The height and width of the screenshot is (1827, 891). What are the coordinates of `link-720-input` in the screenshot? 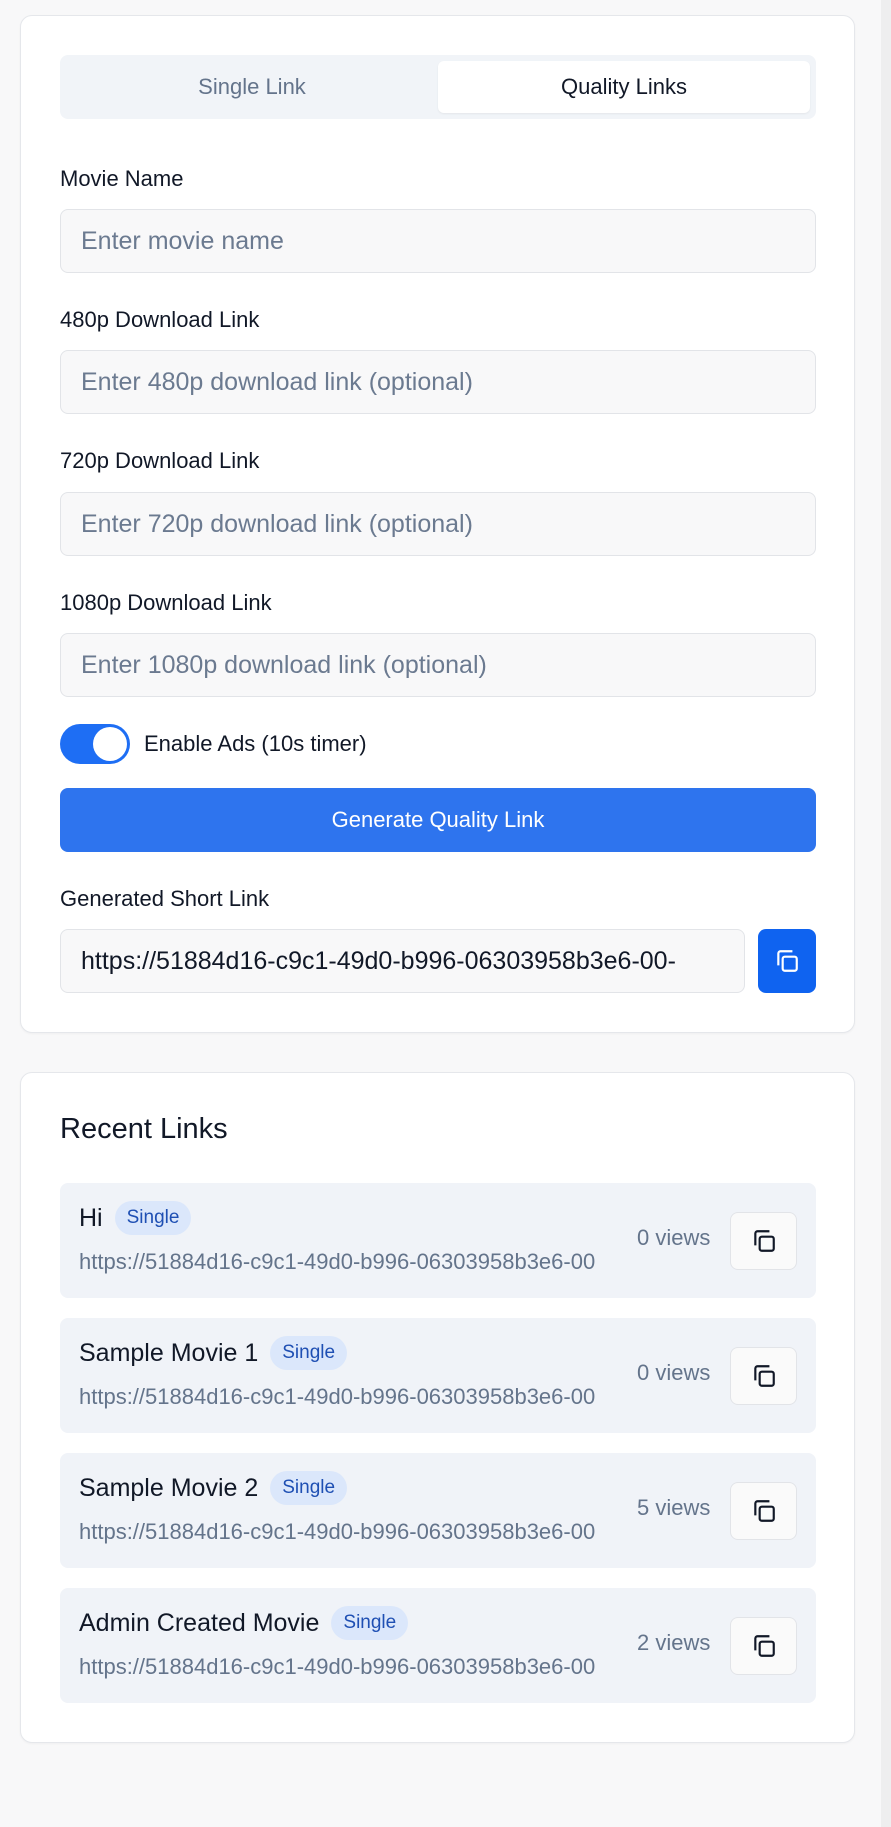 It's located at (438, 524).